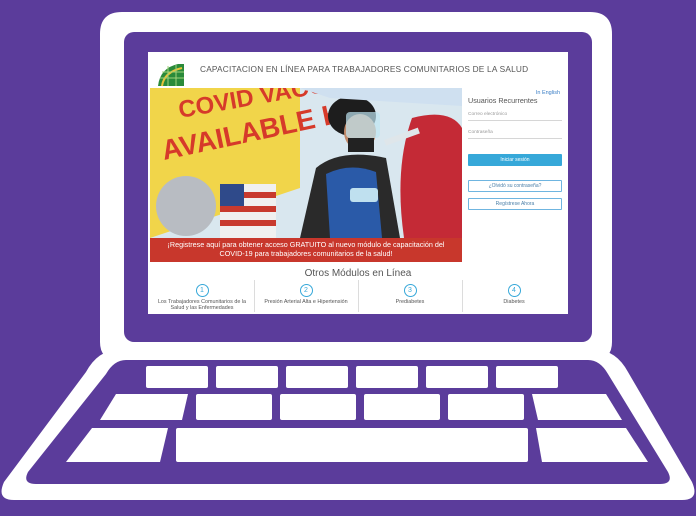 The image size is (696, 516). I want to click on globe-logo-icon, so click(171, 74).